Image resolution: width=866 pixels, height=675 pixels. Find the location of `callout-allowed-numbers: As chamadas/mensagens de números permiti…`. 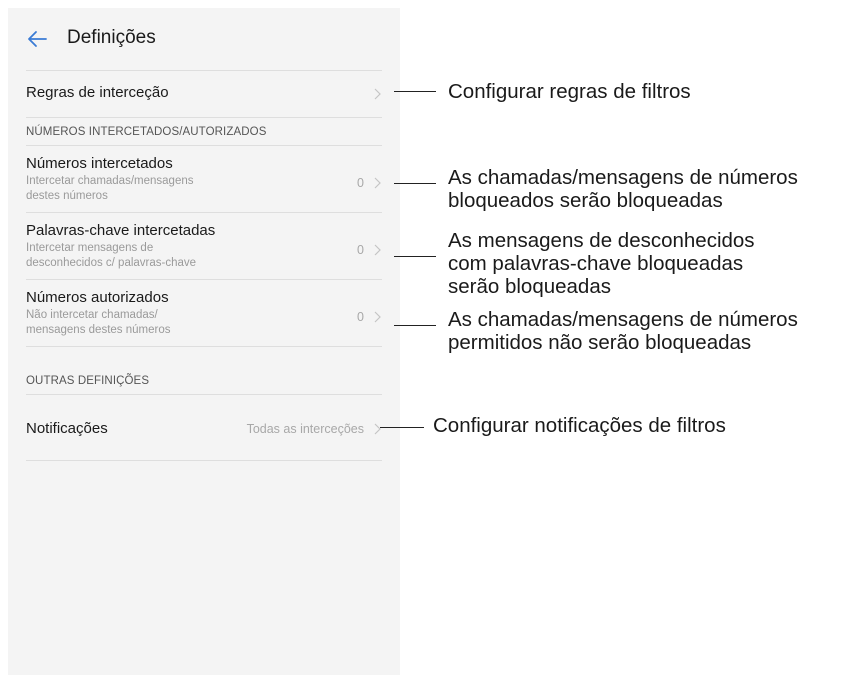

callout-allowed-numbers: As chamadas/mensagens de números permiti… is located at coordinates (623, 331).